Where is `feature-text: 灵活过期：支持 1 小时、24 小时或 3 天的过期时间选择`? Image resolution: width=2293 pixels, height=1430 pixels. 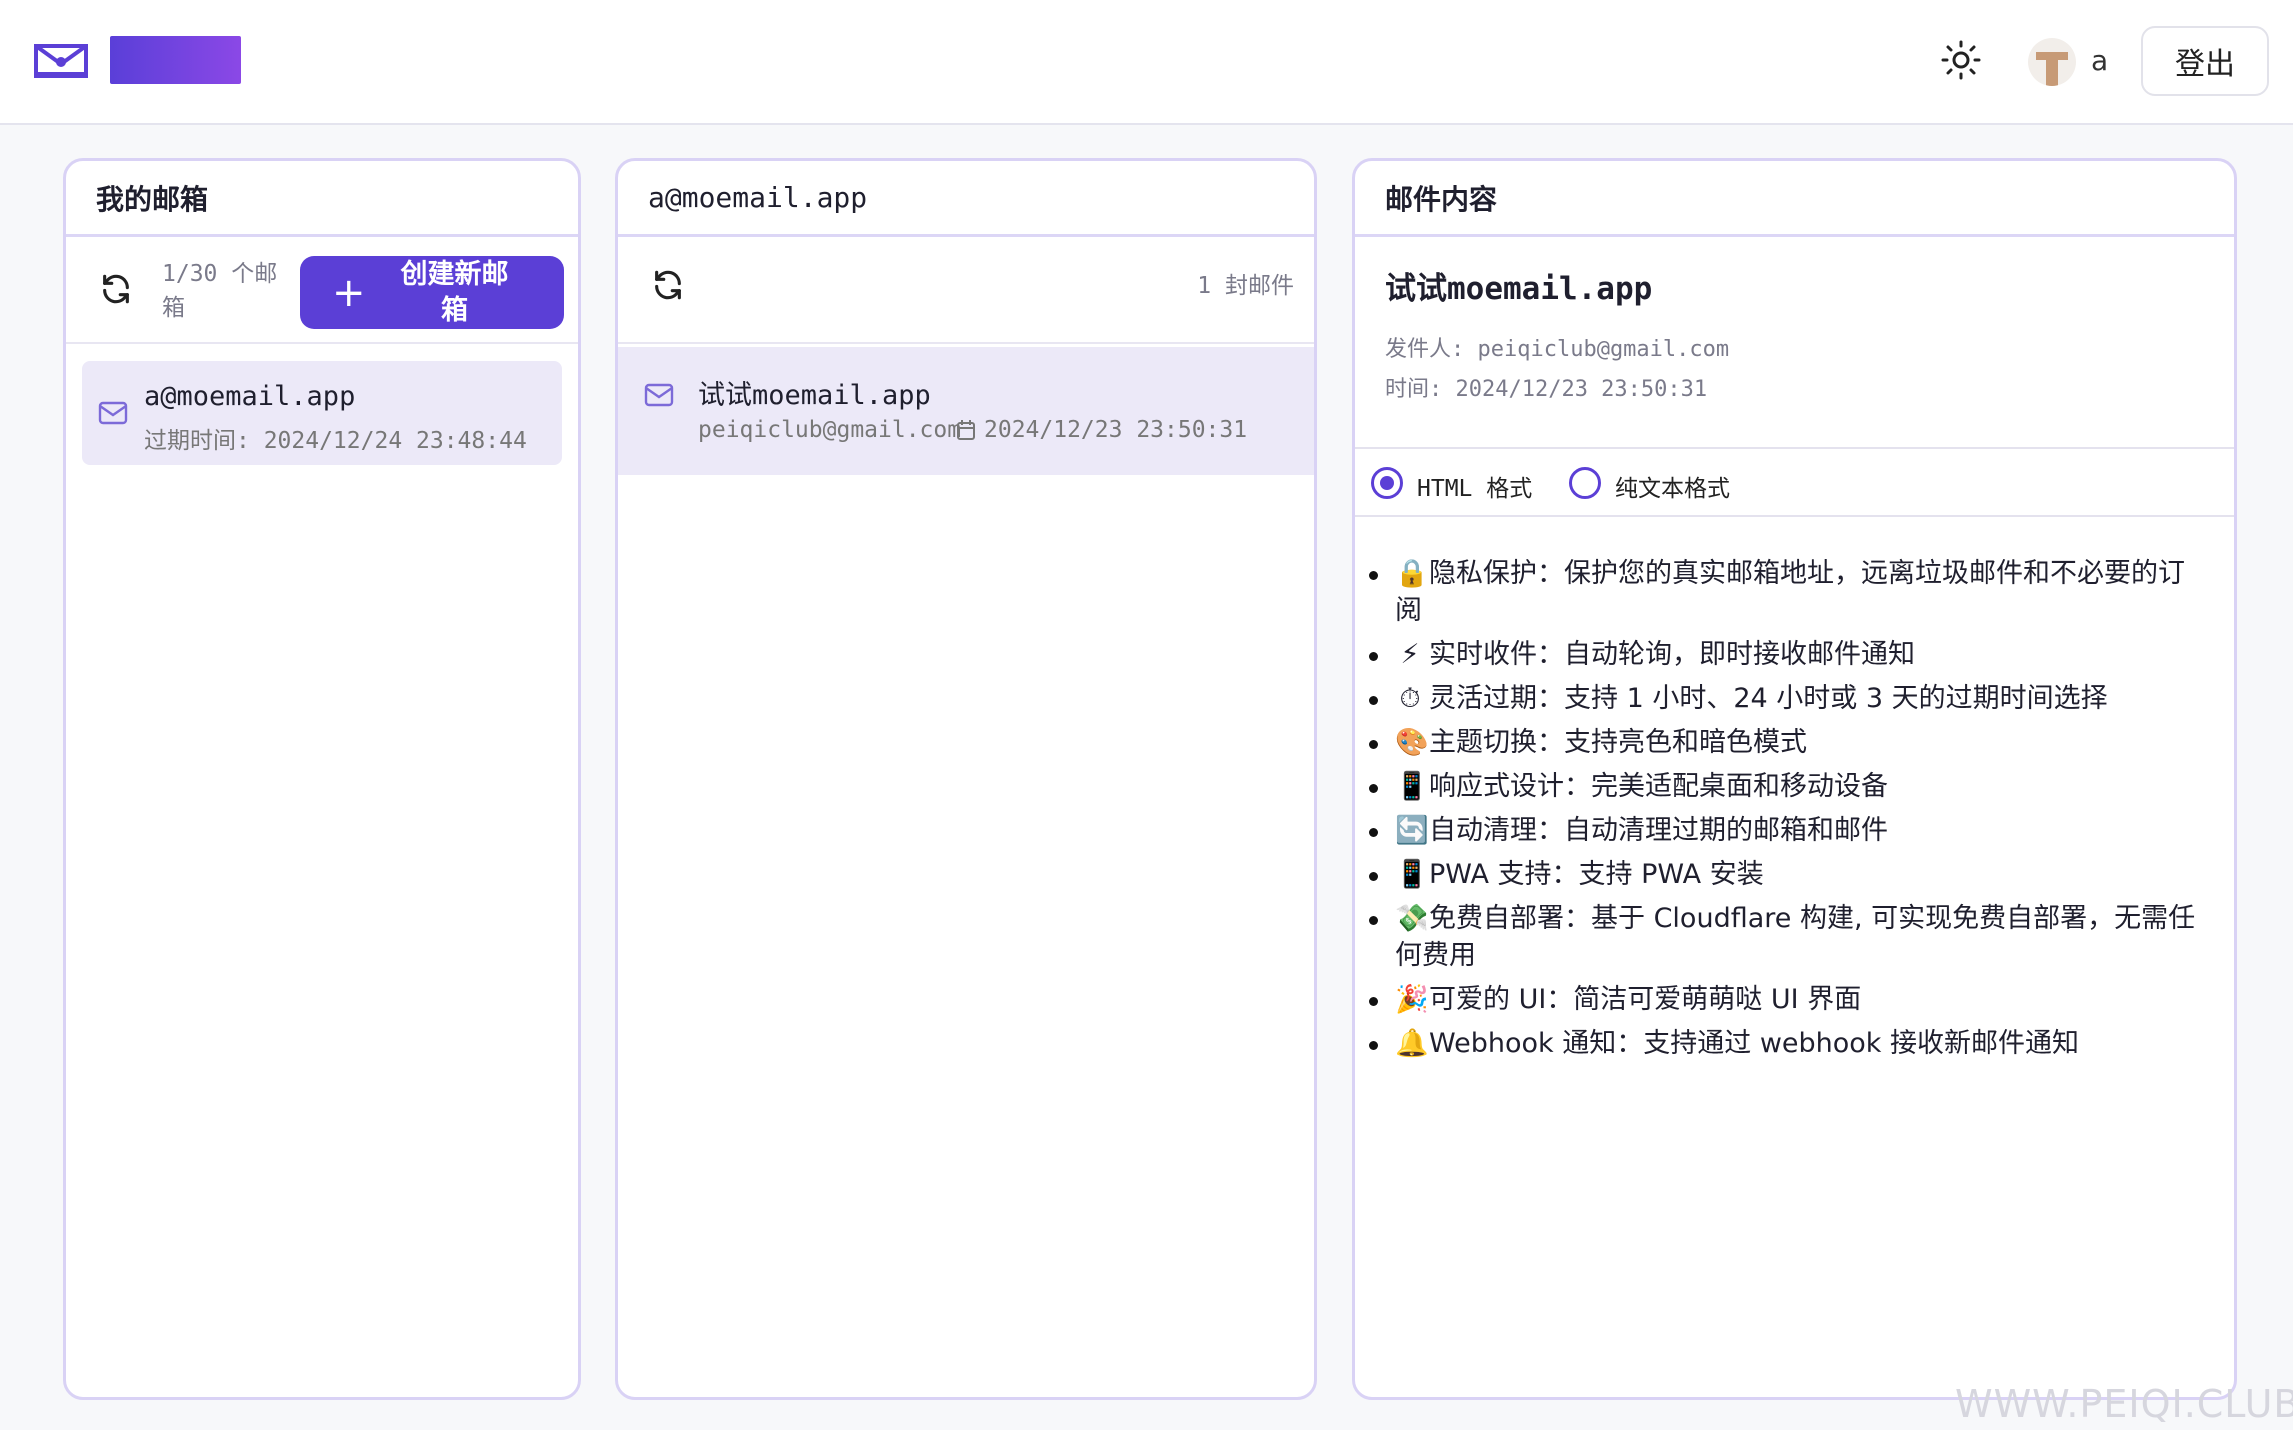
feature-text: 灵活过期：支持 1 小时、24 小时或 3 天的过期时间选择 is located at coordinates (1768, 698).